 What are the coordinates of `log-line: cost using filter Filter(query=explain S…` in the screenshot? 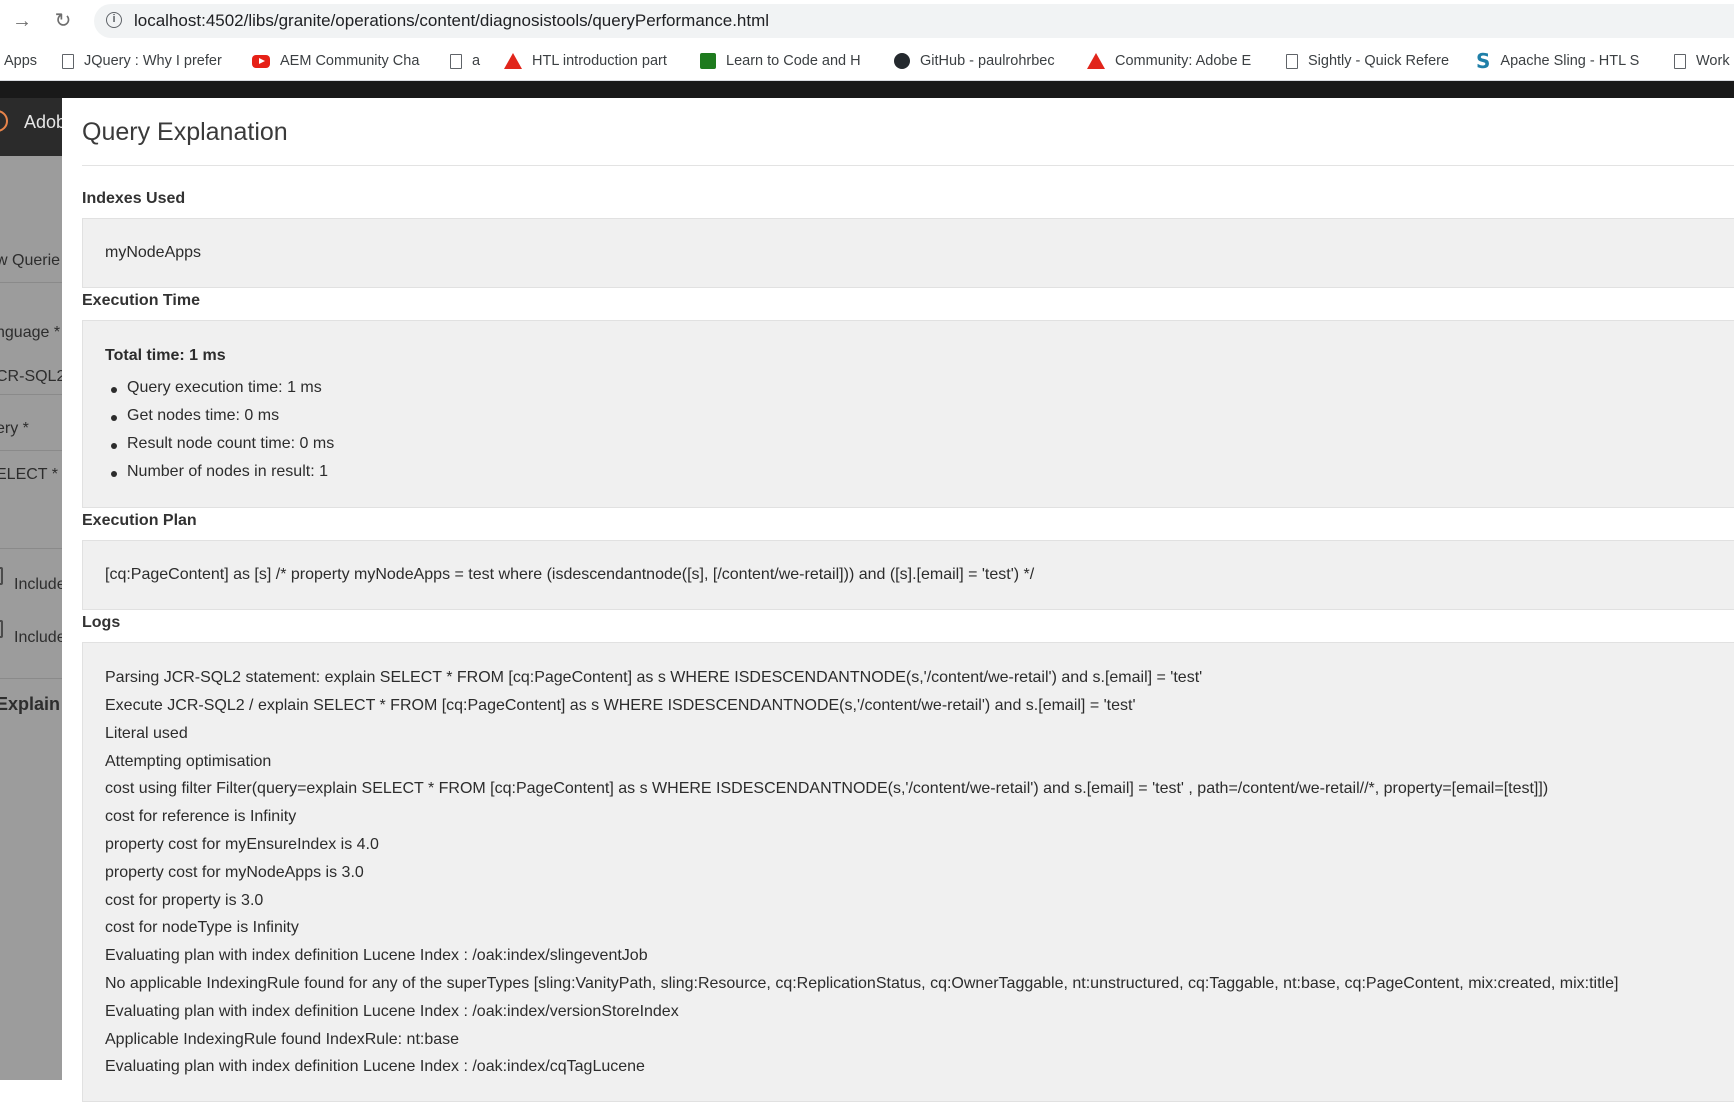 It's located at (827, 788).